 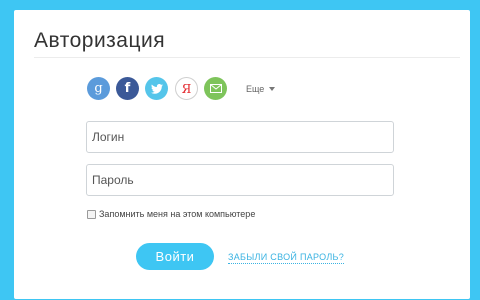 What do you see at coordinates (108, 137) in the screenshot?
I see `login-placeholder: Логин` at bounding box center [108, 137].